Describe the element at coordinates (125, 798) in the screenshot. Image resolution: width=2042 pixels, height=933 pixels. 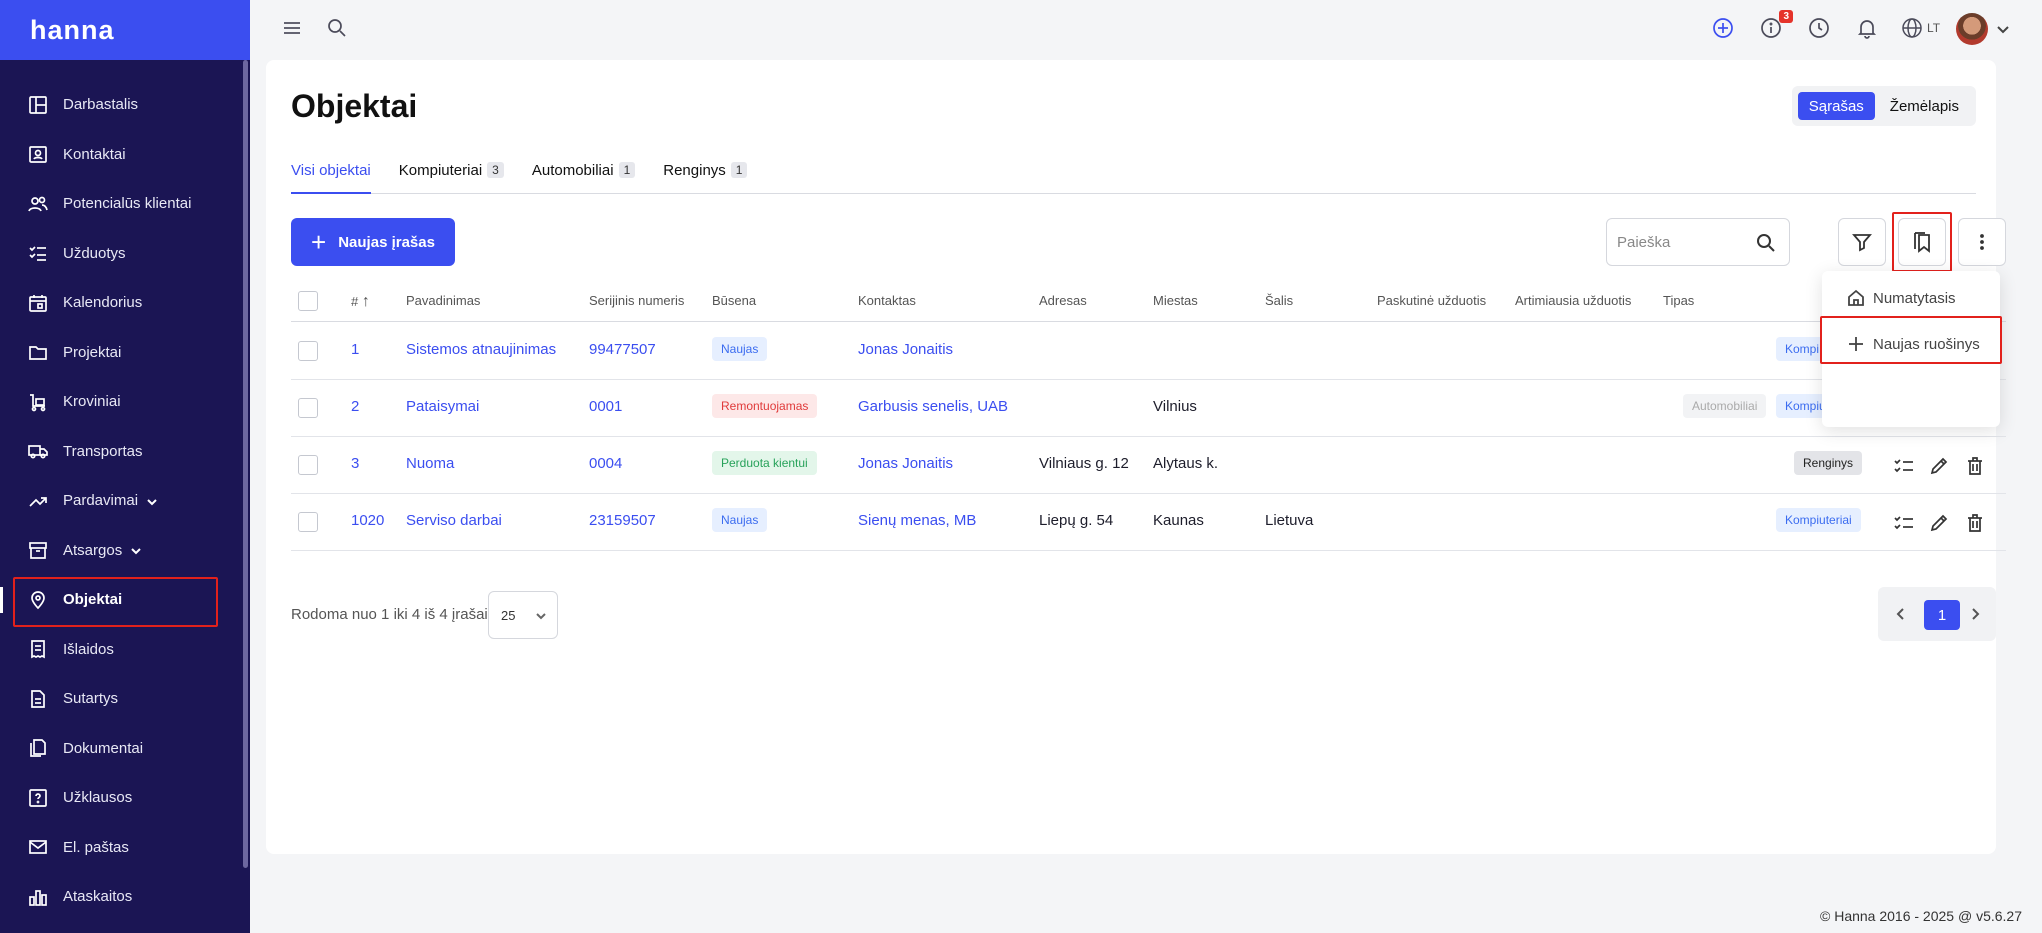
I see `sidebar-item-uzklausos: Užklausos` at that location.